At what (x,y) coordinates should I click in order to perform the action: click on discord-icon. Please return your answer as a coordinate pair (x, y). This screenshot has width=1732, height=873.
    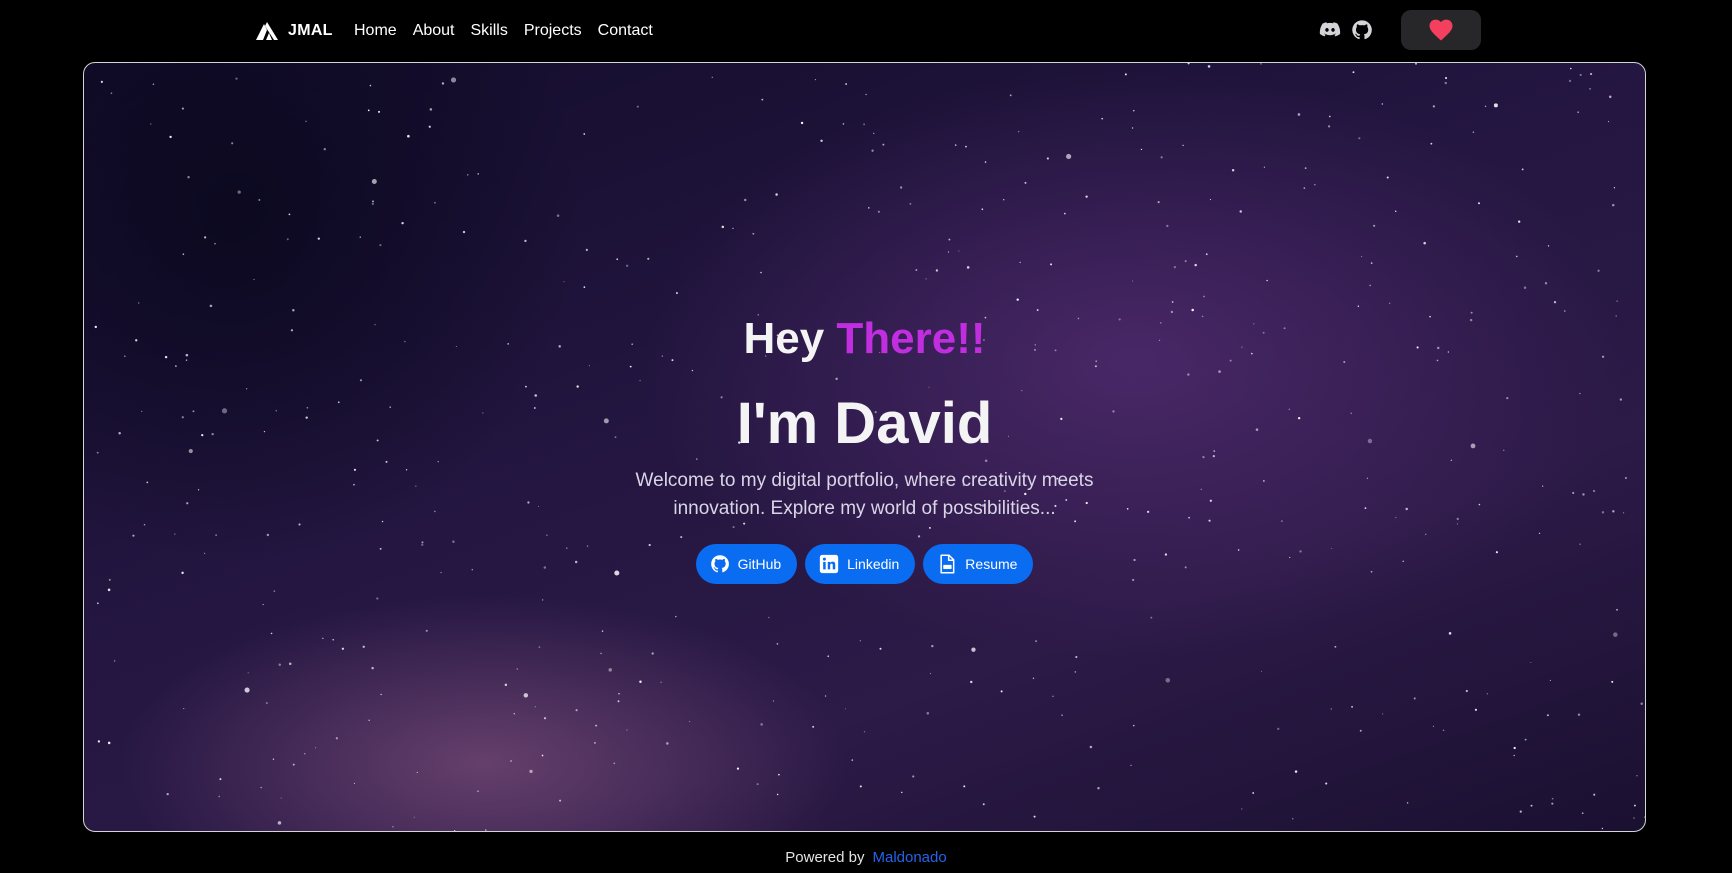
    Looking at the image, I should click on (1330, 30).